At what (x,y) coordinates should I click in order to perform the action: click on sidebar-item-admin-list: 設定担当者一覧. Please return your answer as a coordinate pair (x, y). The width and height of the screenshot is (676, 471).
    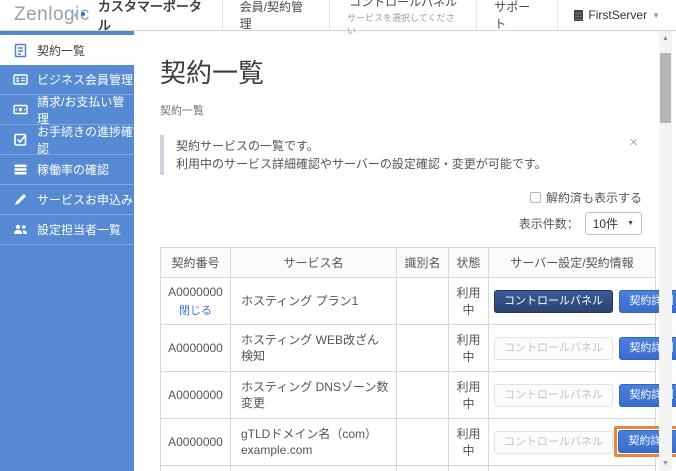
    Looking at the image, I should click on (67, 230).